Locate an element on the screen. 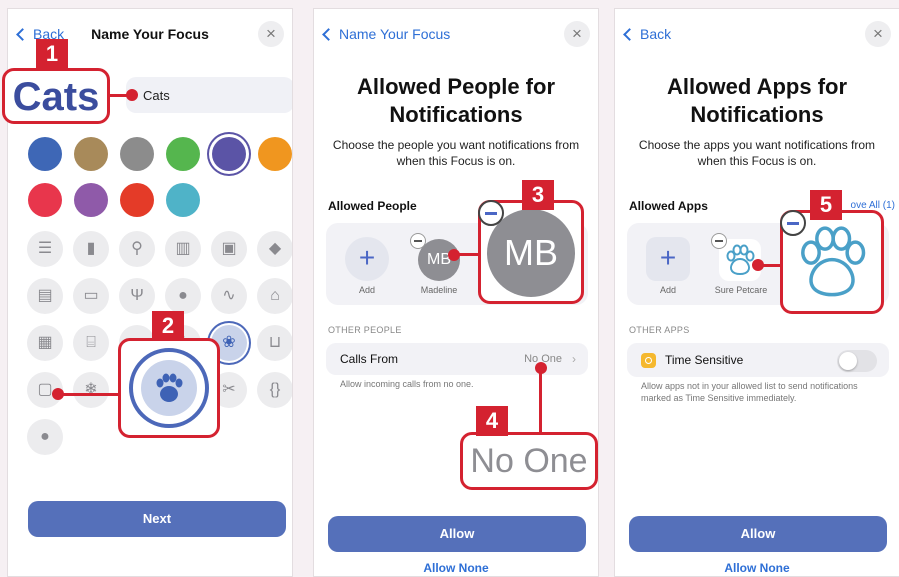  focus-name-callout: Cats is located at coordinates (56, 96).